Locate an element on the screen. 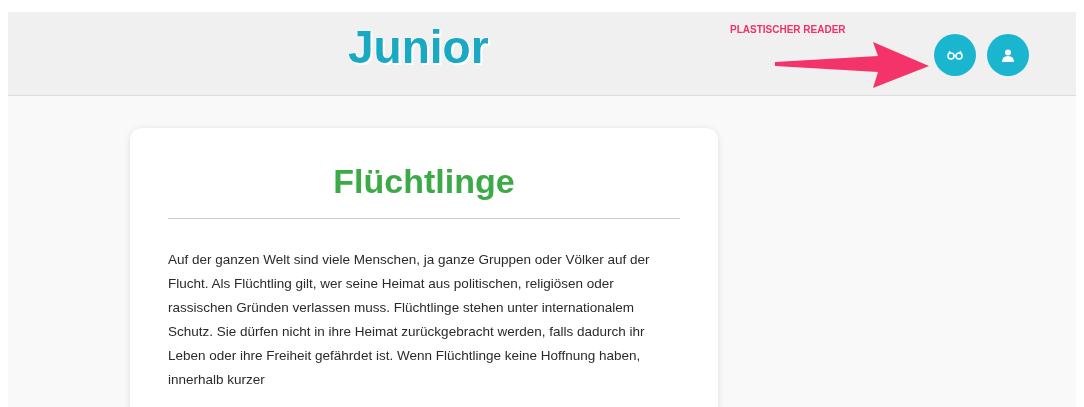 The width and height of the screenshot is (1084, 407). glasses-icon is located at coordinates (955, 55).